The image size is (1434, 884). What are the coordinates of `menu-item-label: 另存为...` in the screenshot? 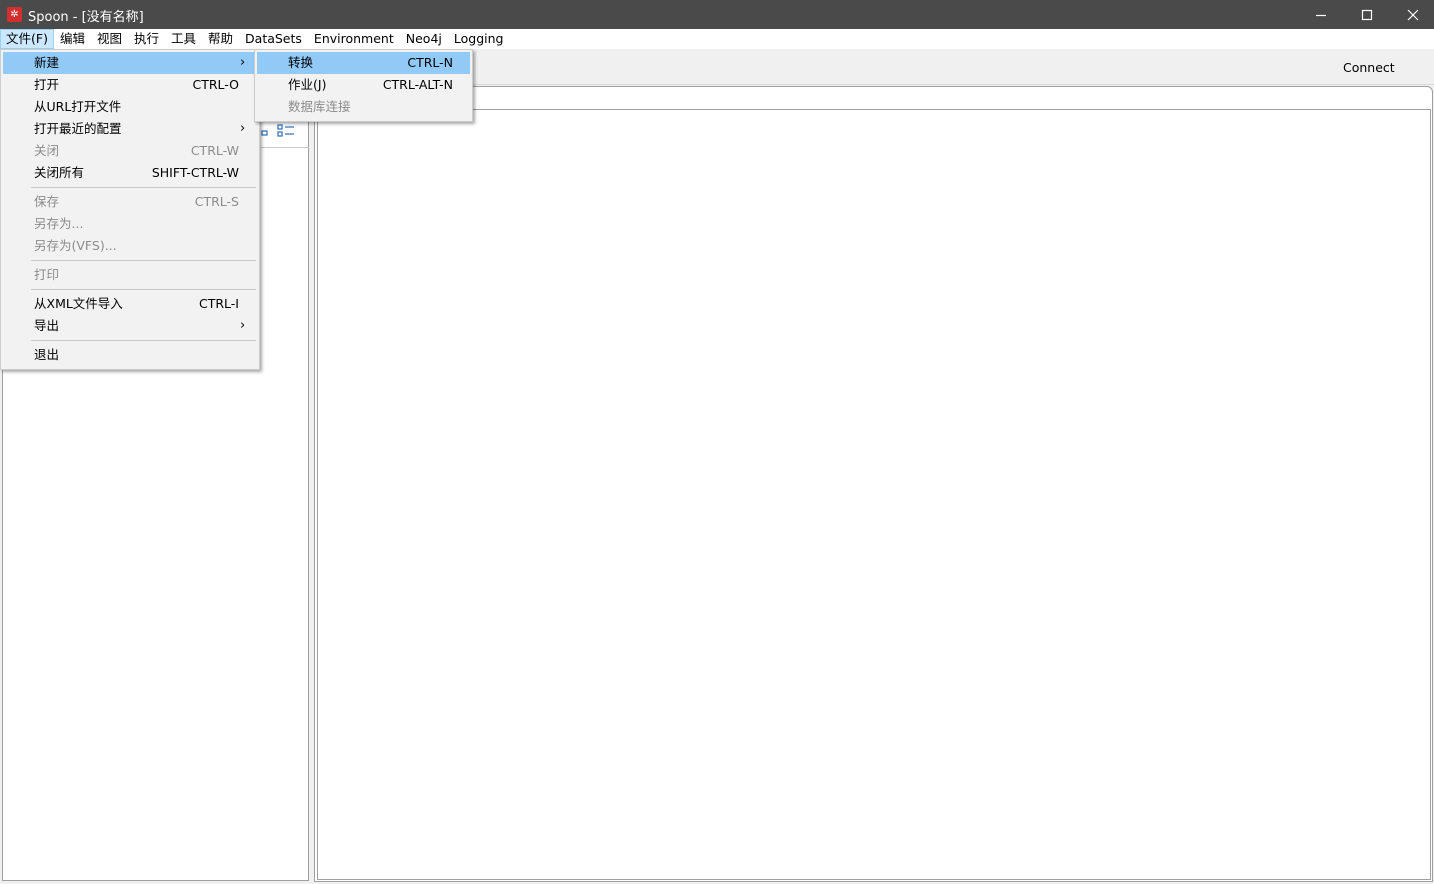 It's located at (59, 223).